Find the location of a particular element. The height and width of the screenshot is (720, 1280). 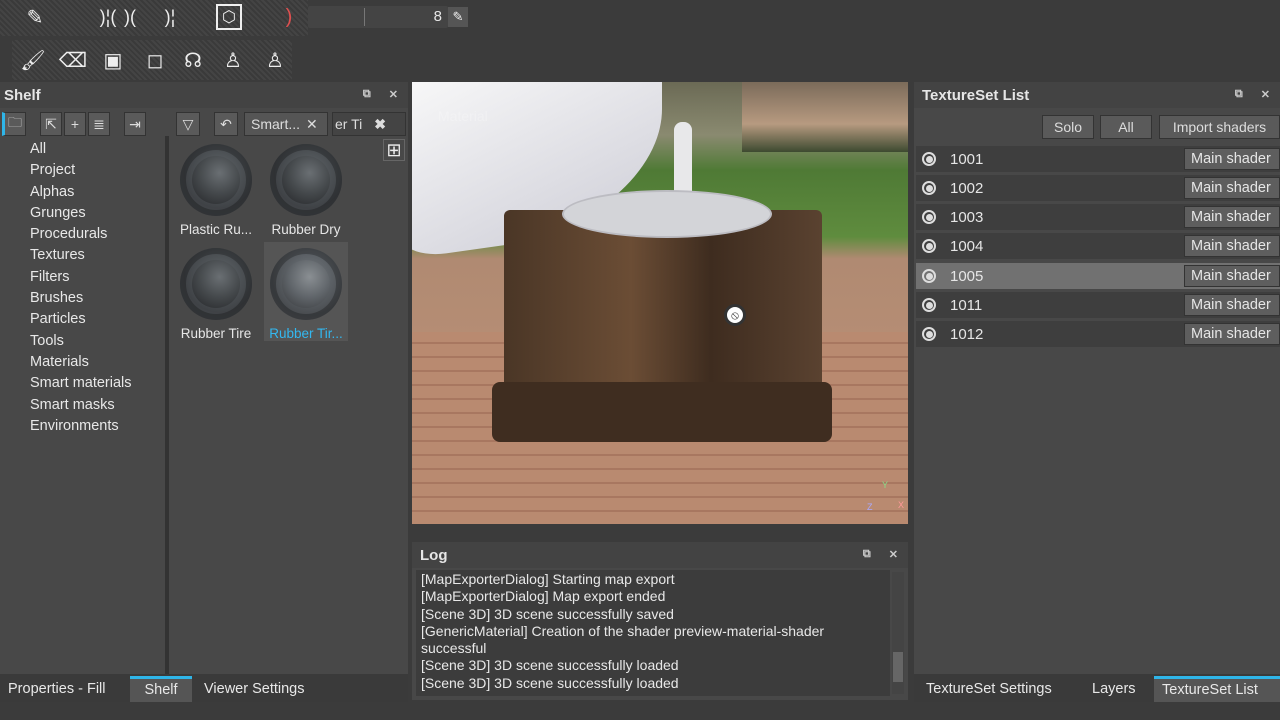

category-environments: Environments is located at coordinates (81, 428).